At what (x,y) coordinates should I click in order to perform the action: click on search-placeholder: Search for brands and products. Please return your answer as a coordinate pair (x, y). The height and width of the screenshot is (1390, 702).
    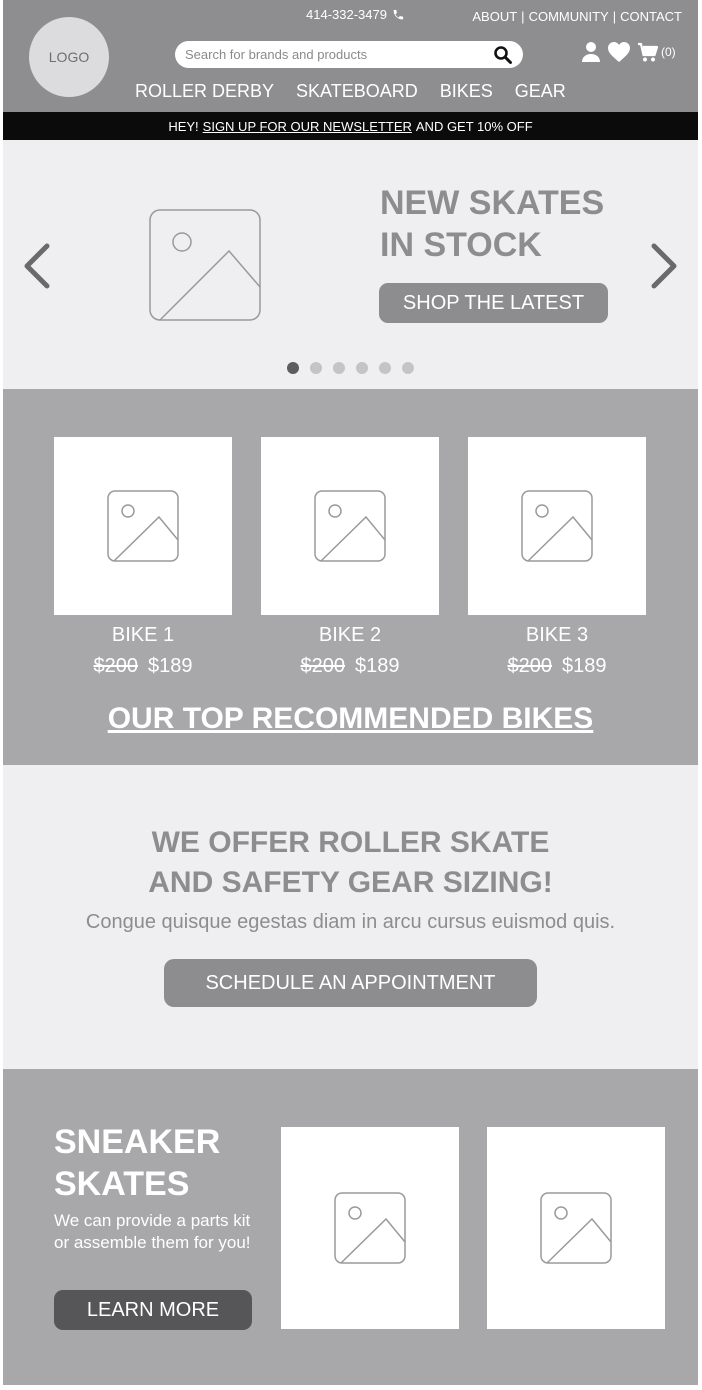
    Looking at the image, I should click on (276, 54).